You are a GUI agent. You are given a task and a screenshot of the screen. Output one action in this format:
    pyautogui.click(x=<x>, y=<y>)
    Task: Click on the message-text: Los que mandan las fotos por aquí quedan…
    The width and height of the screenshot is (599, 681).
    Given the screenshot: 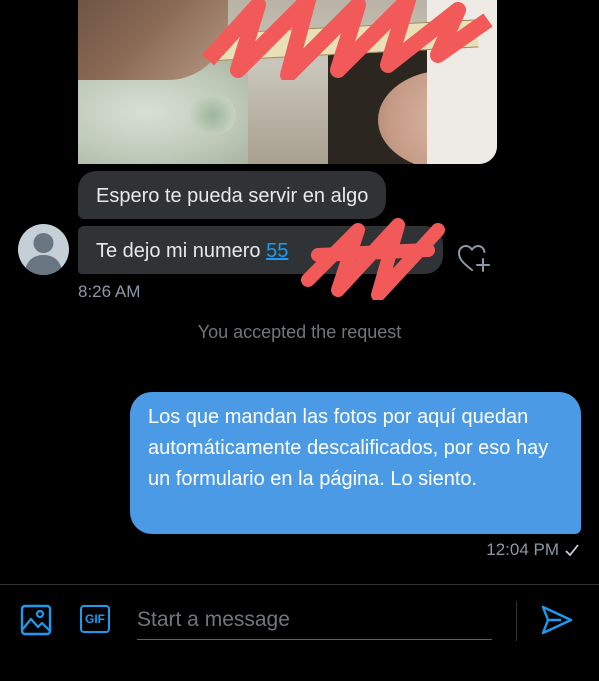 What is the action you would take?
    pyautogui.click(x=348, y=448)
    